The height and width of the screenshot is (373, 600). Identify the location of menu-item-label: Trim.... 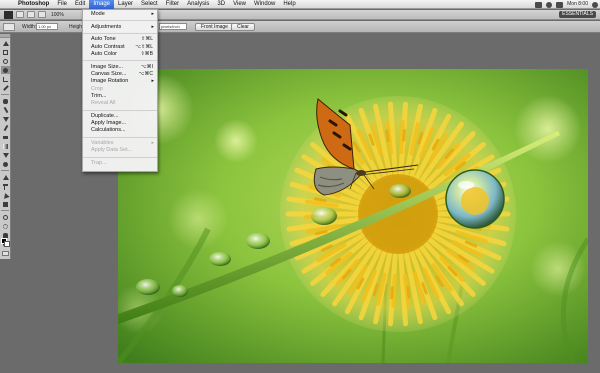
(99, 95).